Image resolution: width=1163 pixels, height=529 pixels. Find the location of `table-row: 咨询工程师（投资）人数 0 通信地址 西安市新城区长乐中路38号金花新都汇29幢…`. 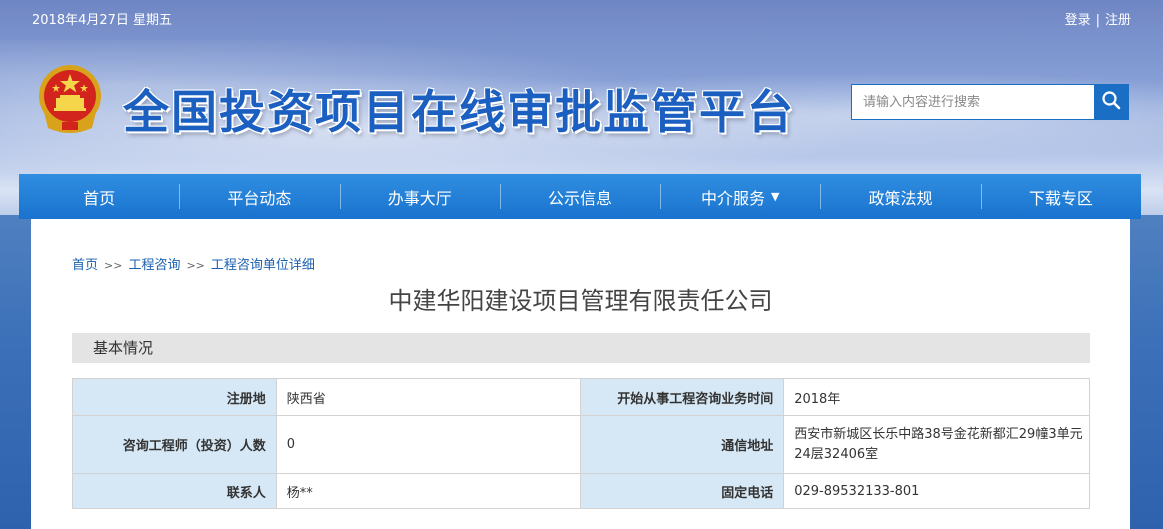

table-row: 咨询工程师（投资）人数 0 通信地址 西安市新城区长乐中路38号金花新都汇29幢… is located at coordinates (581, 444).